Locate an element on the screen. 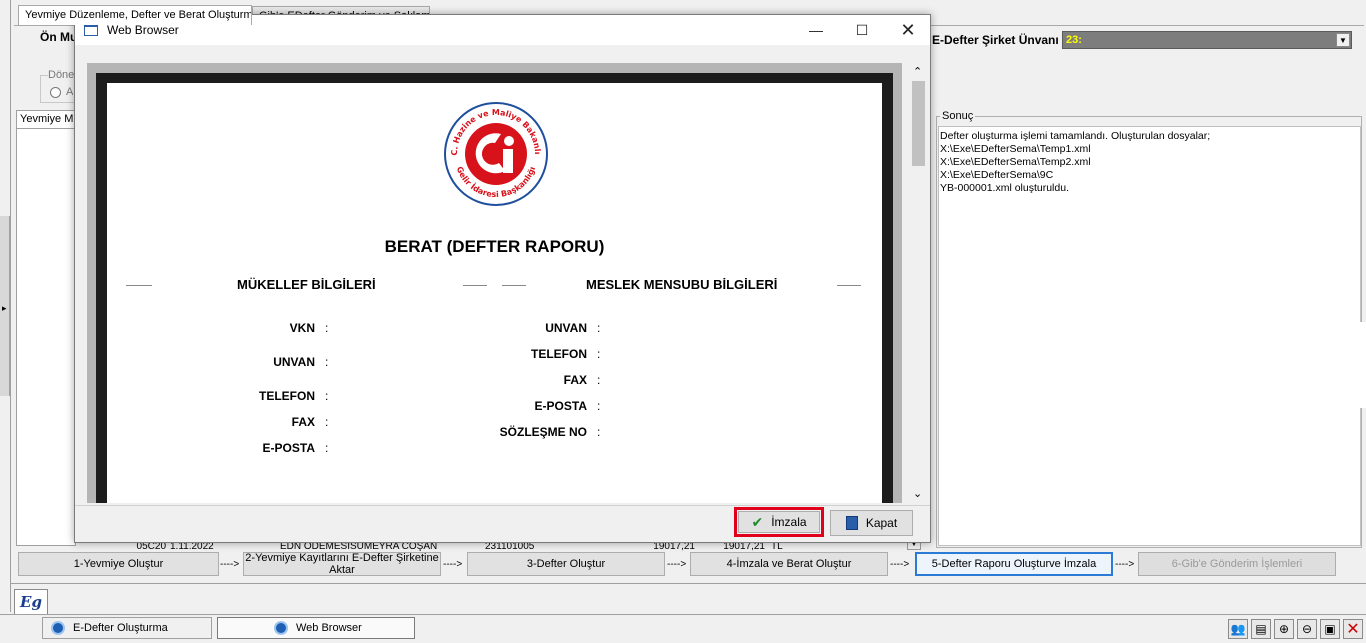  sonuc-label: Sonuç is located at coordinates (958, 116).